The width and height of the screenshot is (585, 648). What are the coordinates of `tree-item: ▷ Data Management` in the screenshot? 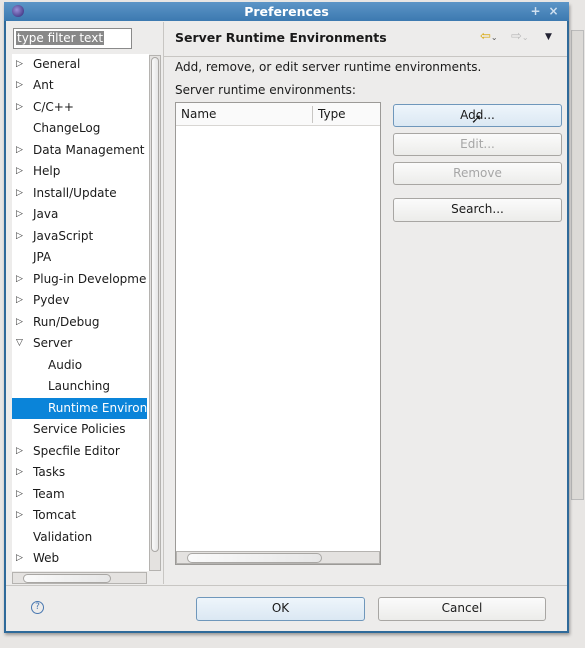 It's located at (79, 150).